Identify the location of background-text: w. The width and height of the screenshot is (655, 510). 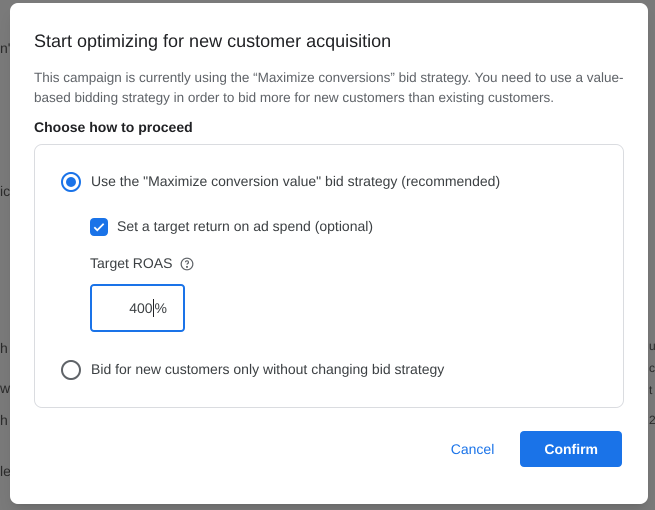
(5, 388).